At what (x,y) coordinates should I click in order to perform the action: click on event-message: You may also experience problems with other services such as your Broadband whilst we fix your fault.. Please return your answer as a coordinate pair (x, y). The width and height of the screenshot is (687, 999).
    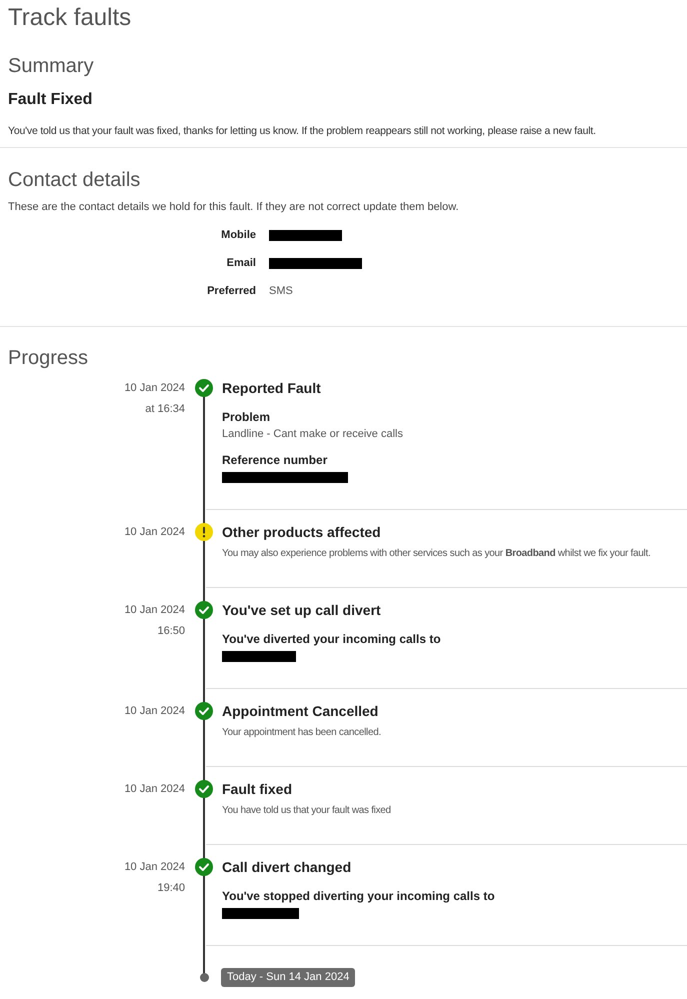
    Looking at the image, I should click on (437, 554).